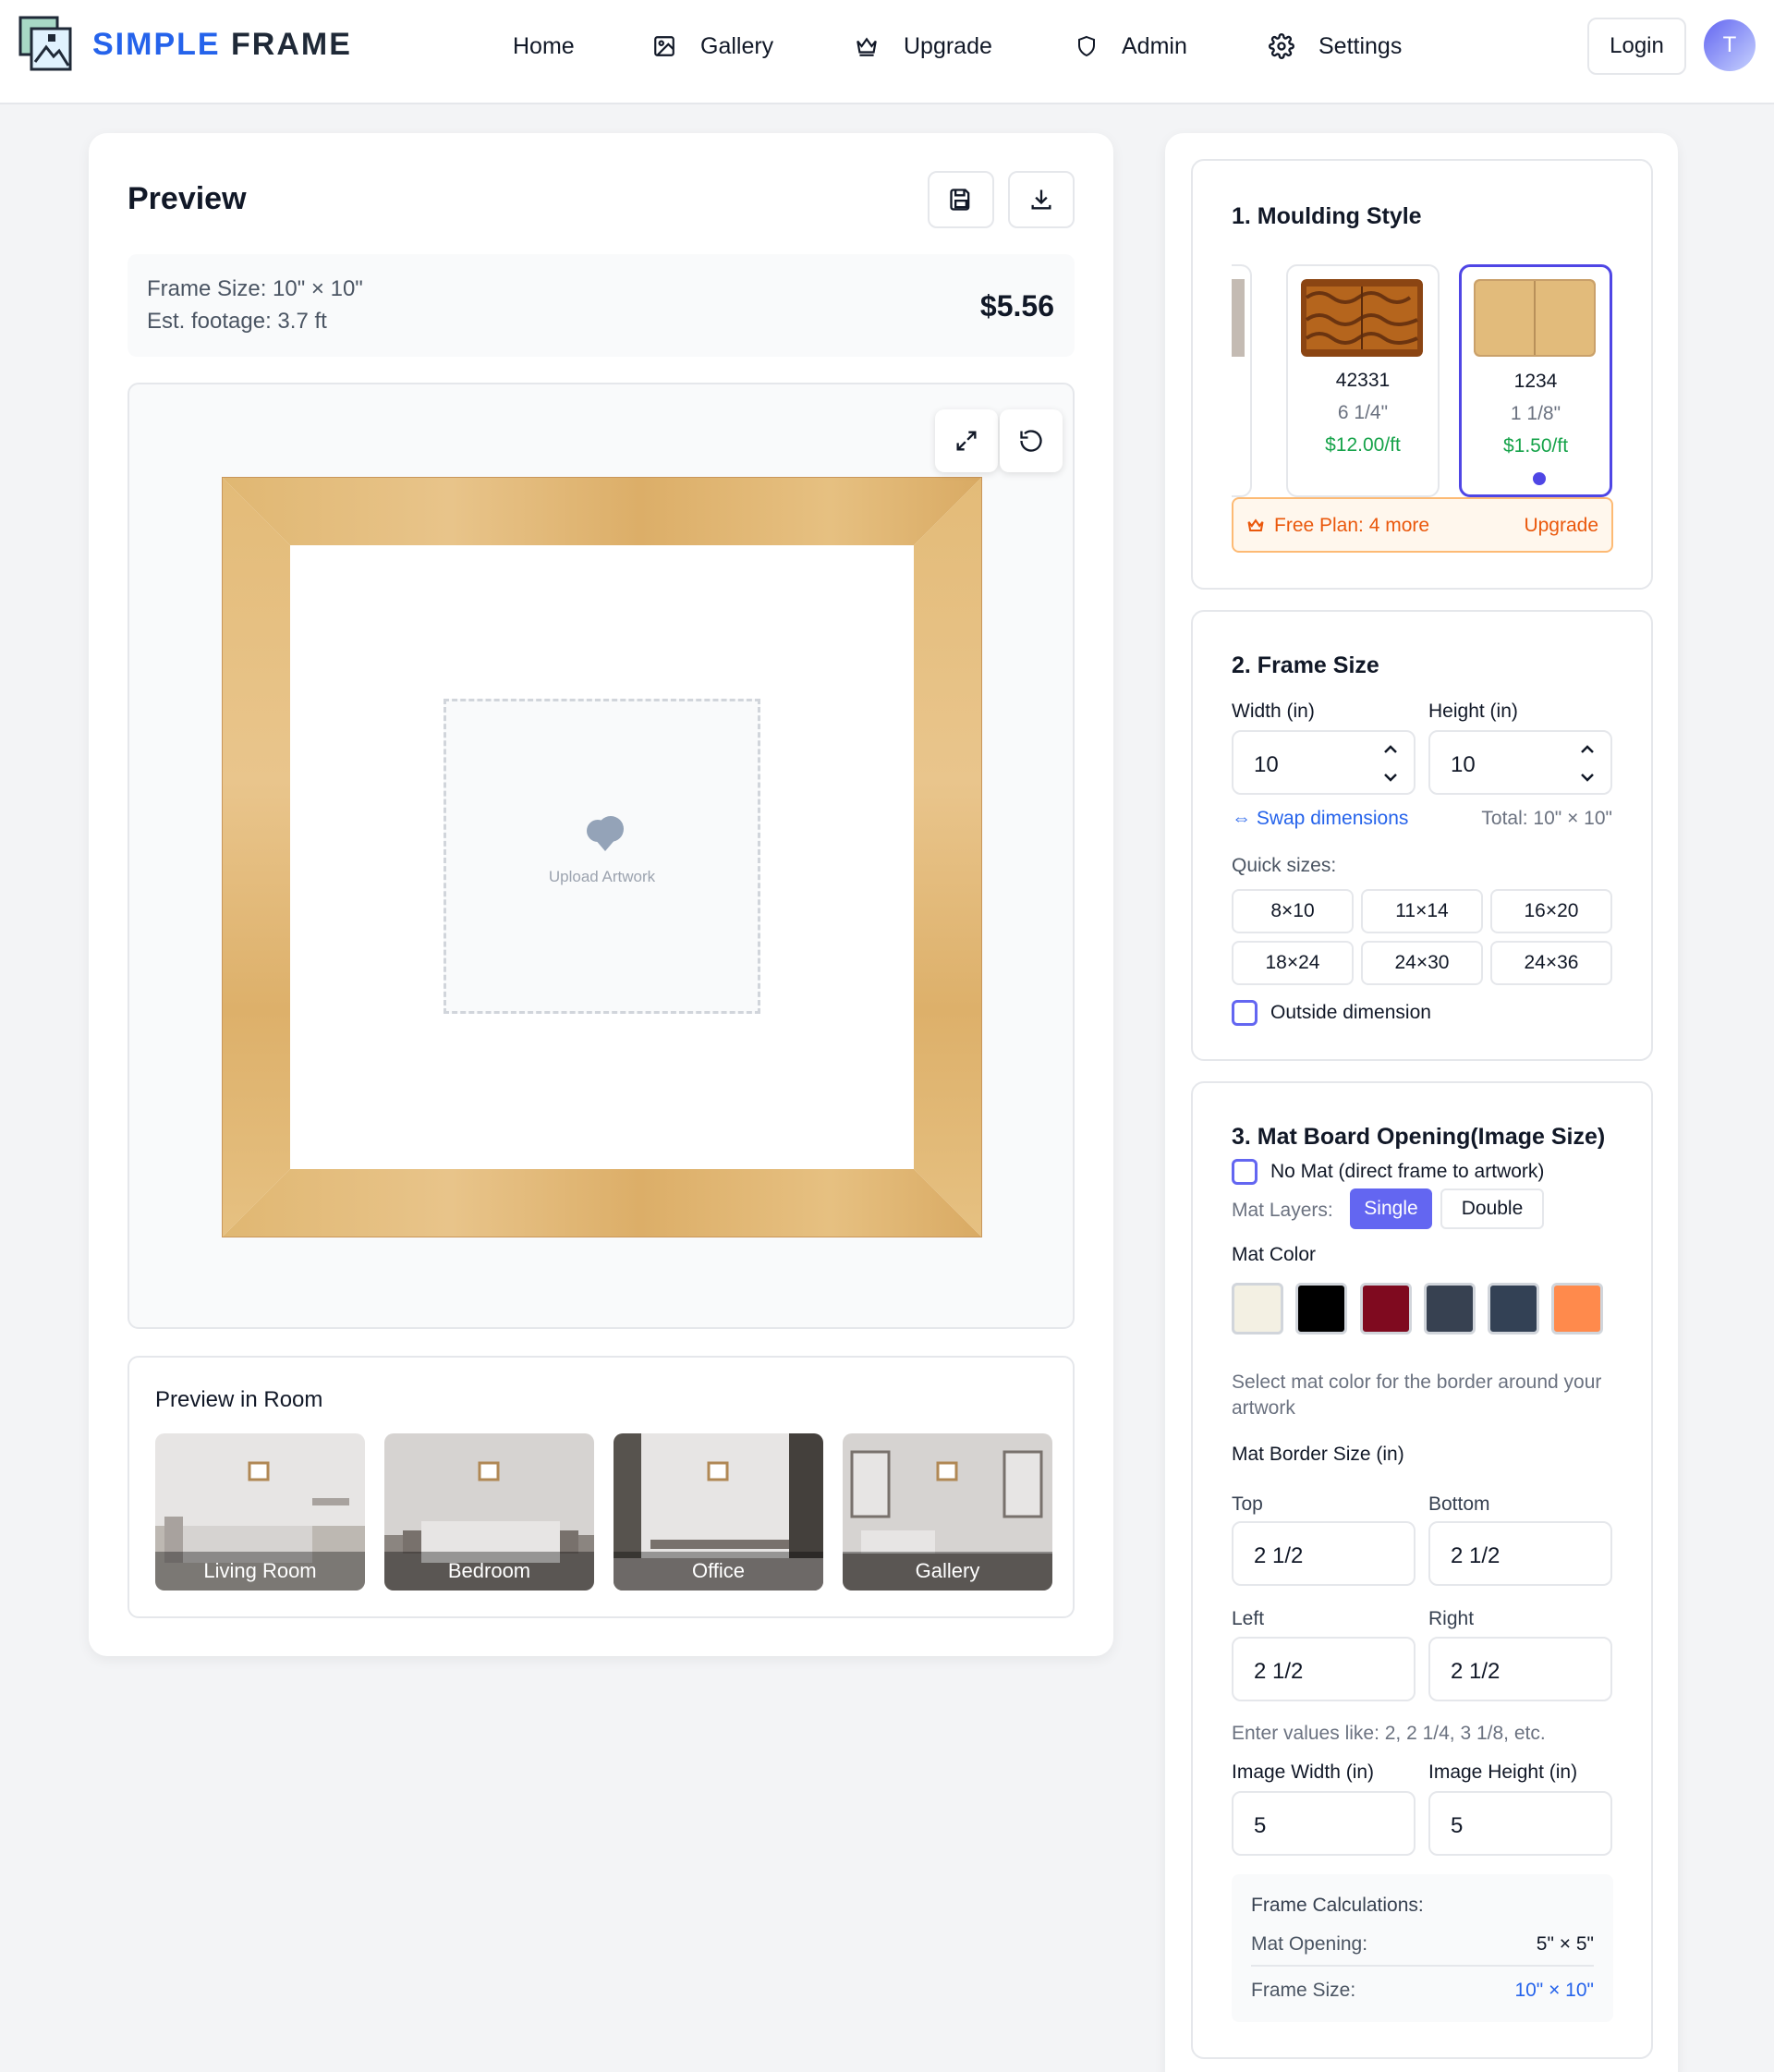 The image size is (1774, 2072). Describe the element at coordinates (187, 198) in the screenshot. I see `page-title: Preview` at that location.